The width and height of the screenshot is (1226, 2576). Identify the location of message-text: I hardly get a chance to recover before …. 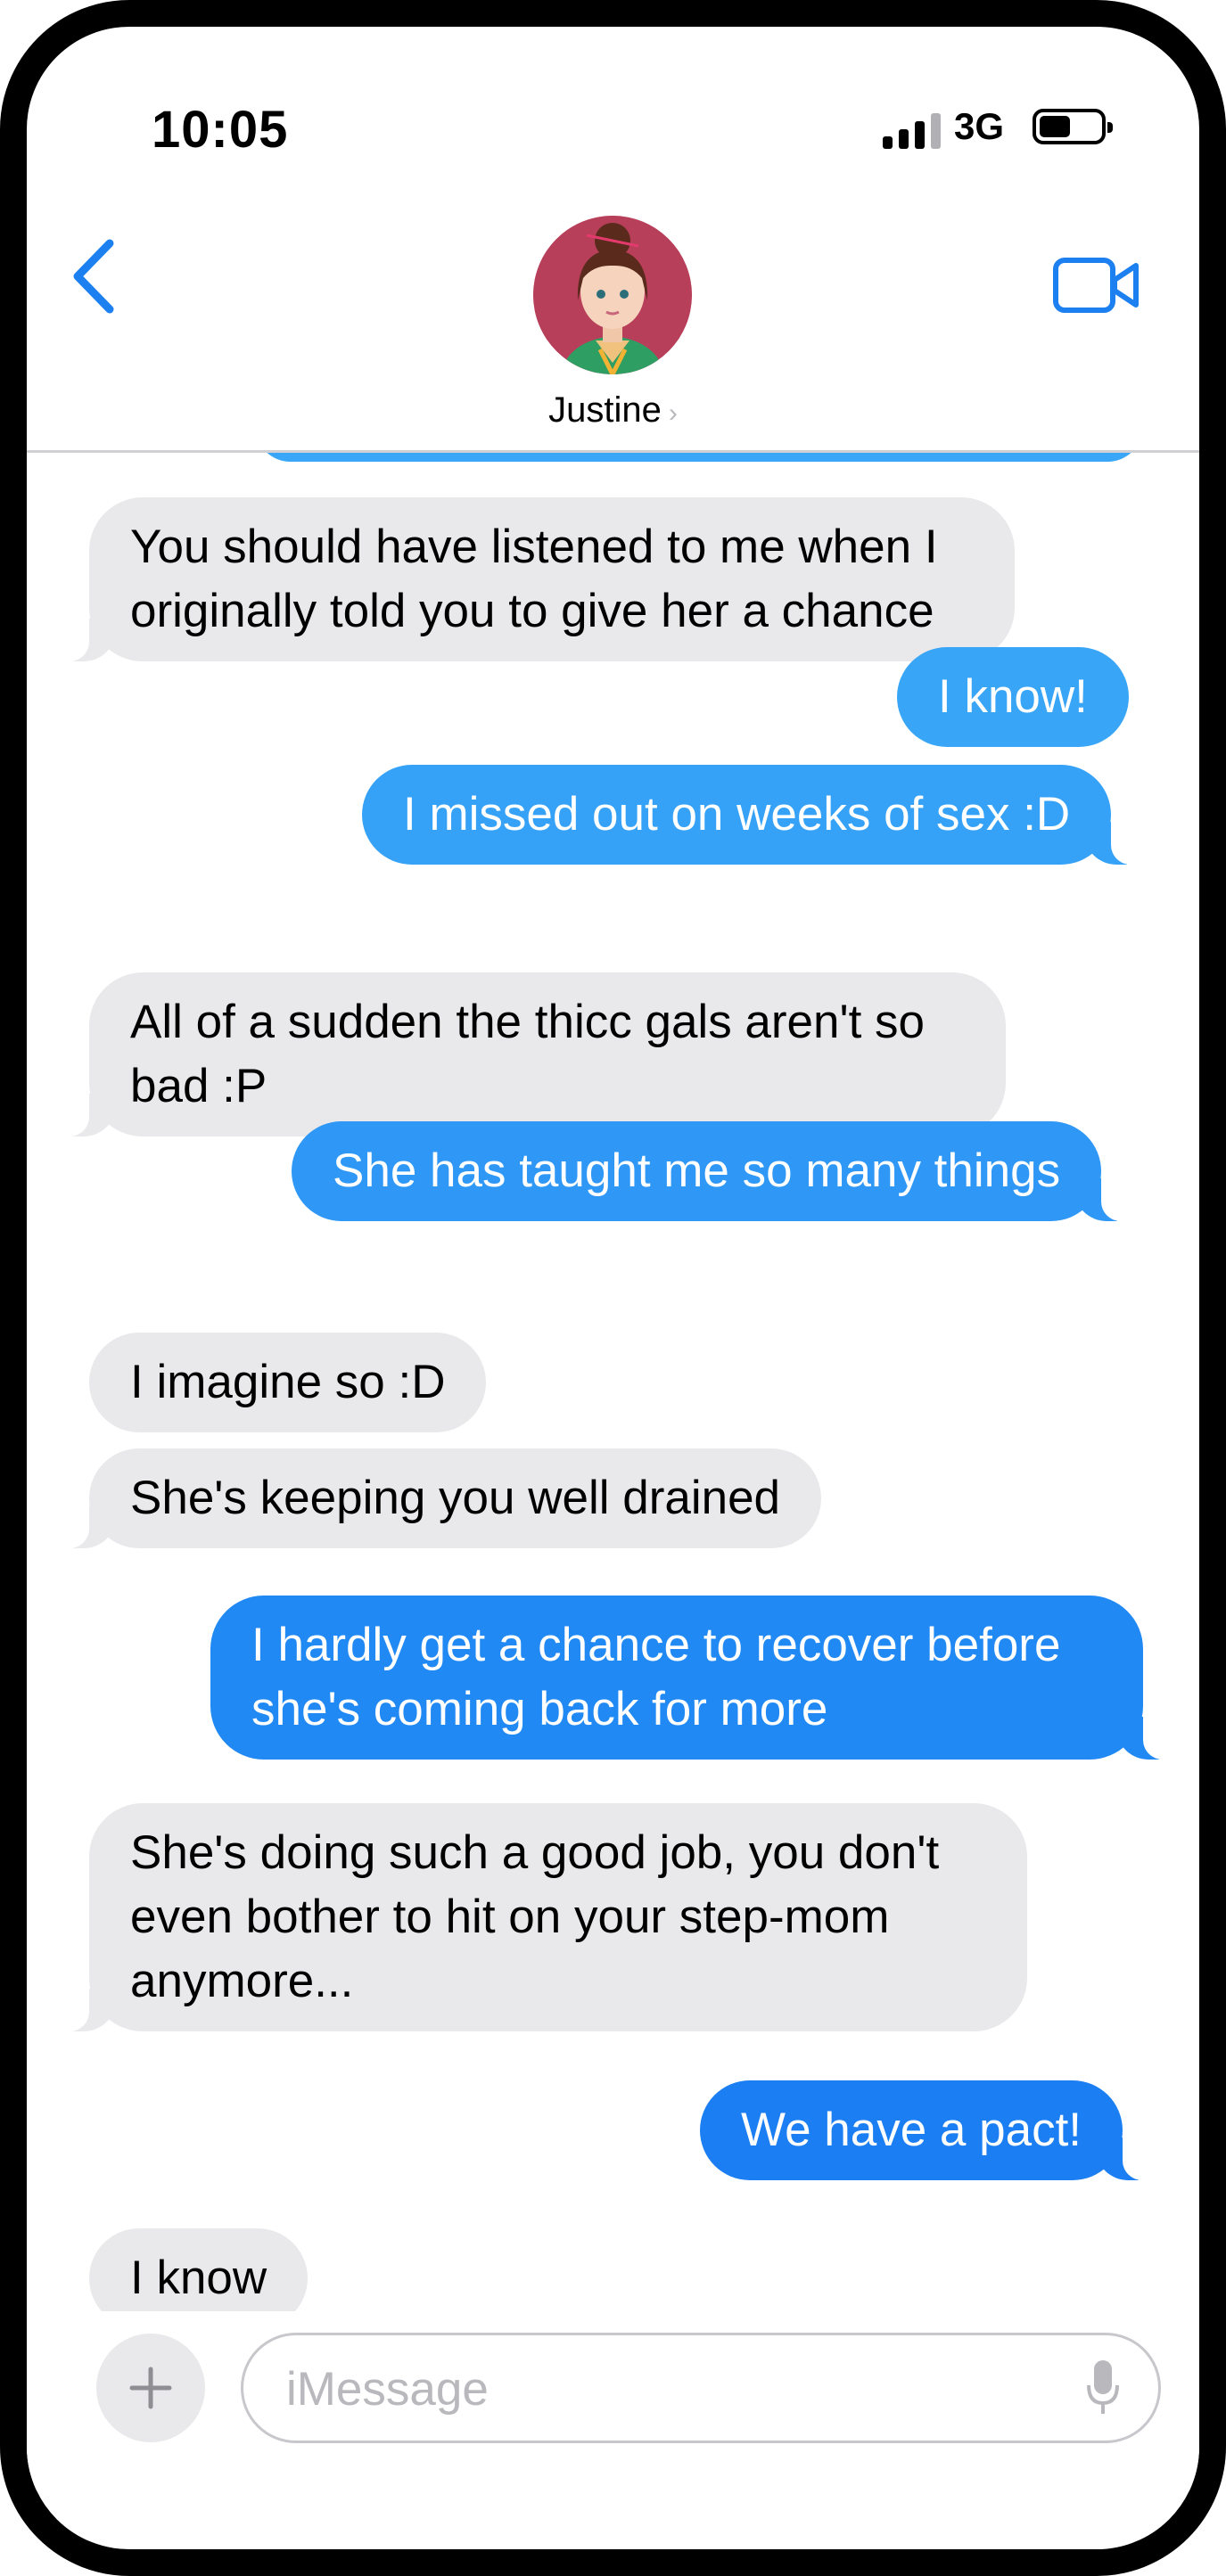
(656, 1677).